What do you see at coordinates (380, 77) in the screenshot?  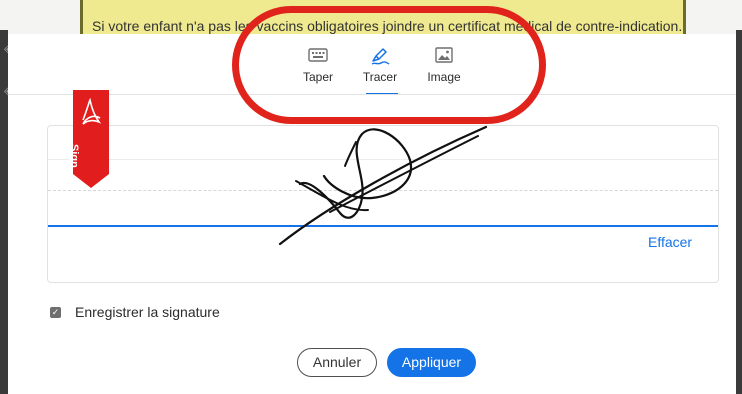 I see `tab-tracer-label: Tracer` at bounding box center [380, 77].